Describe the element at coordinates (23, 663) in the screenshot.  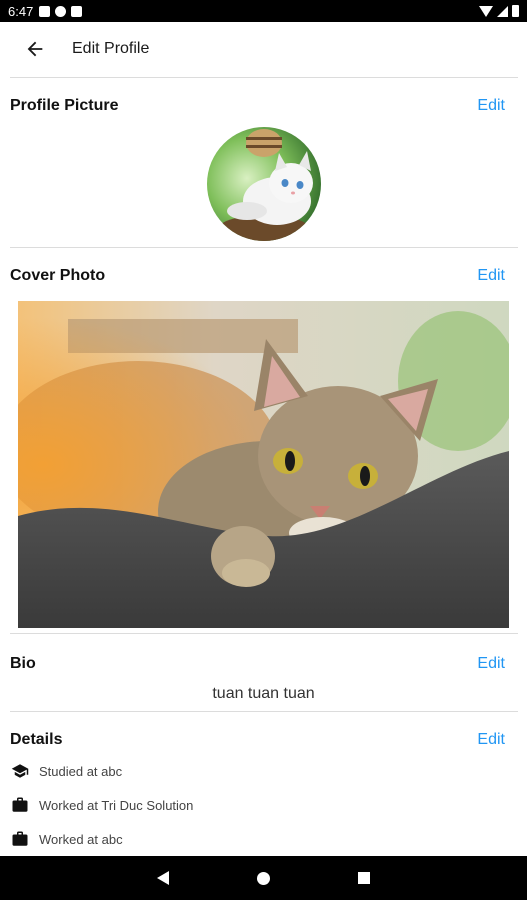
I see `bio-title: Bio` at that location.